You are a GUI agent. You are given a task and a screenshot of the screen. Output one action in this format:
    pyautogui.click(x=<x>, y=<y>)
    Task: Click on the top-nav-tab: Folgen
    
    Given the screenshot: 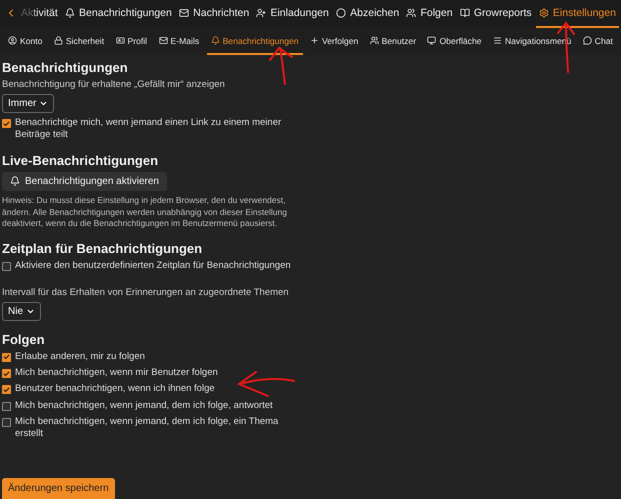 What is the action you would take?
    pyautogui.click(x=429, y=14)
    